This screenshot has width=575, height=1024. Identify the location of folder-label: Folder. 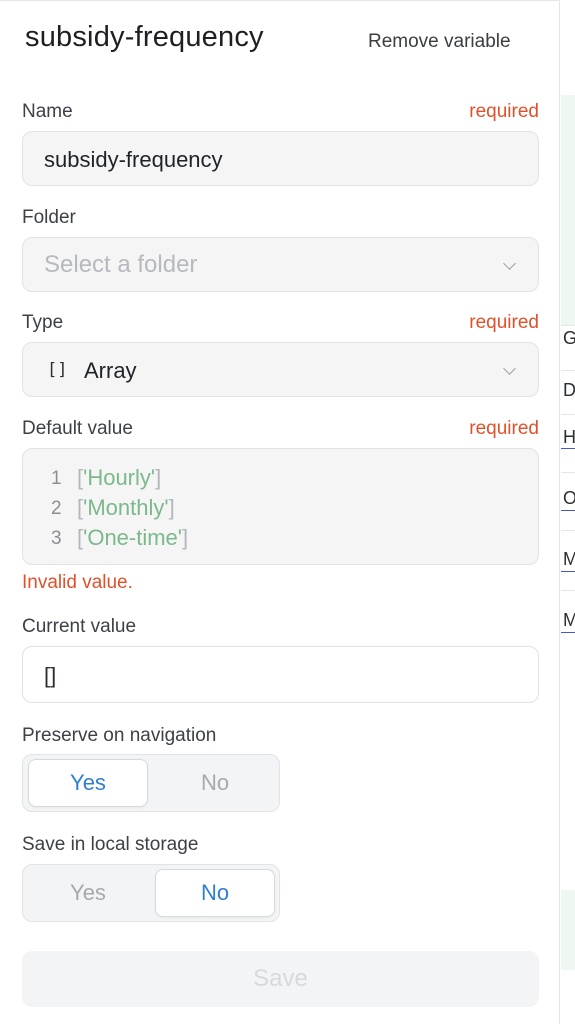
(49, 217).